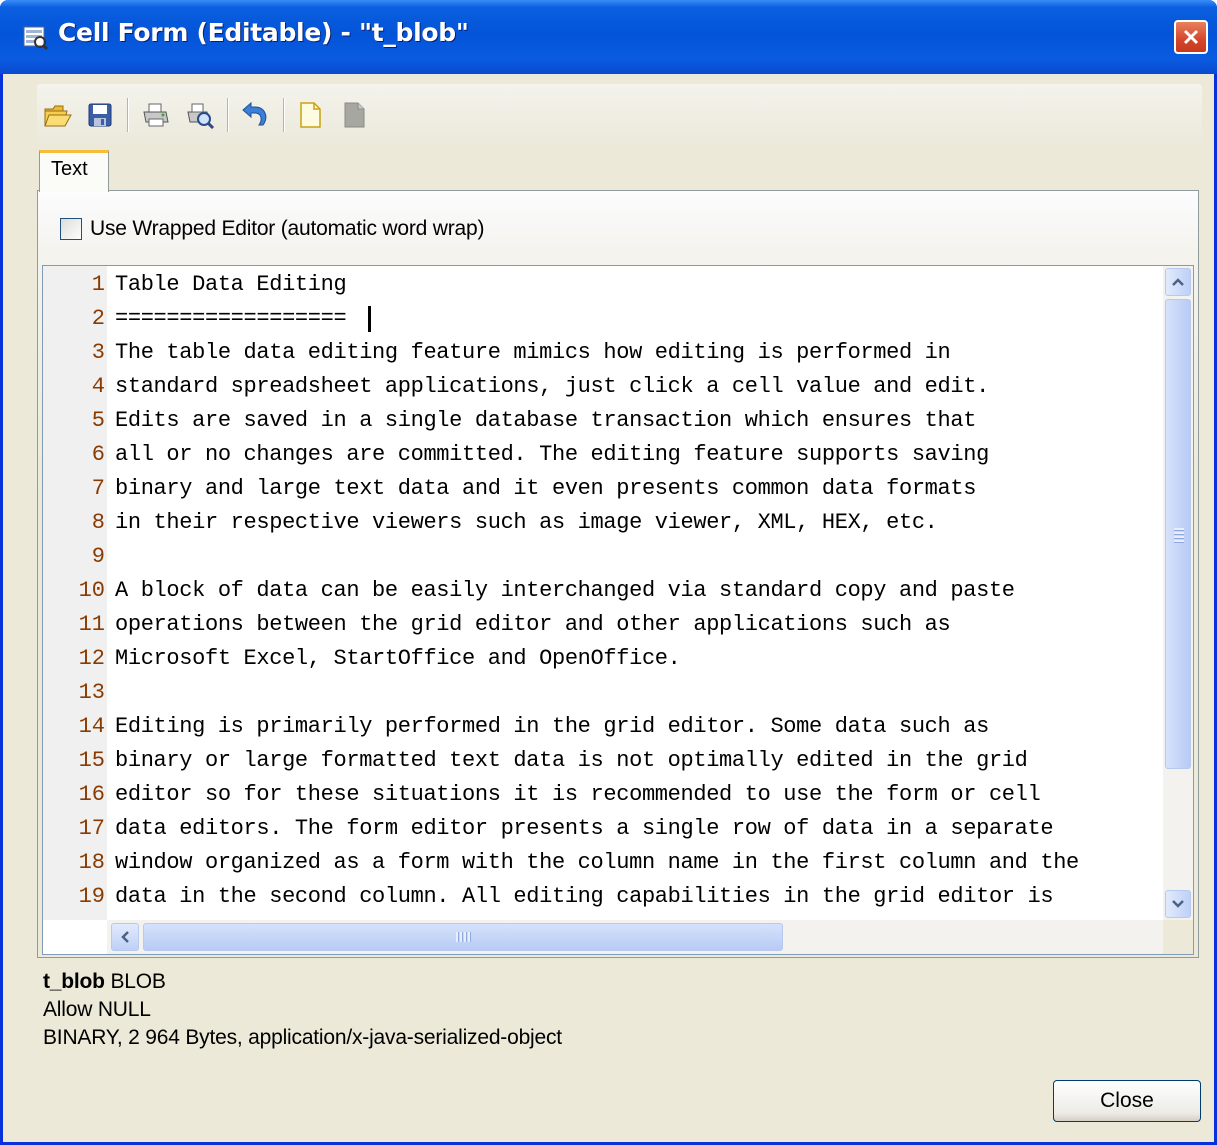 The image size is (1217, 1145). Describe the element at coordinates (91, 896) in the screenshot. I see `line-number: 19` at that location.